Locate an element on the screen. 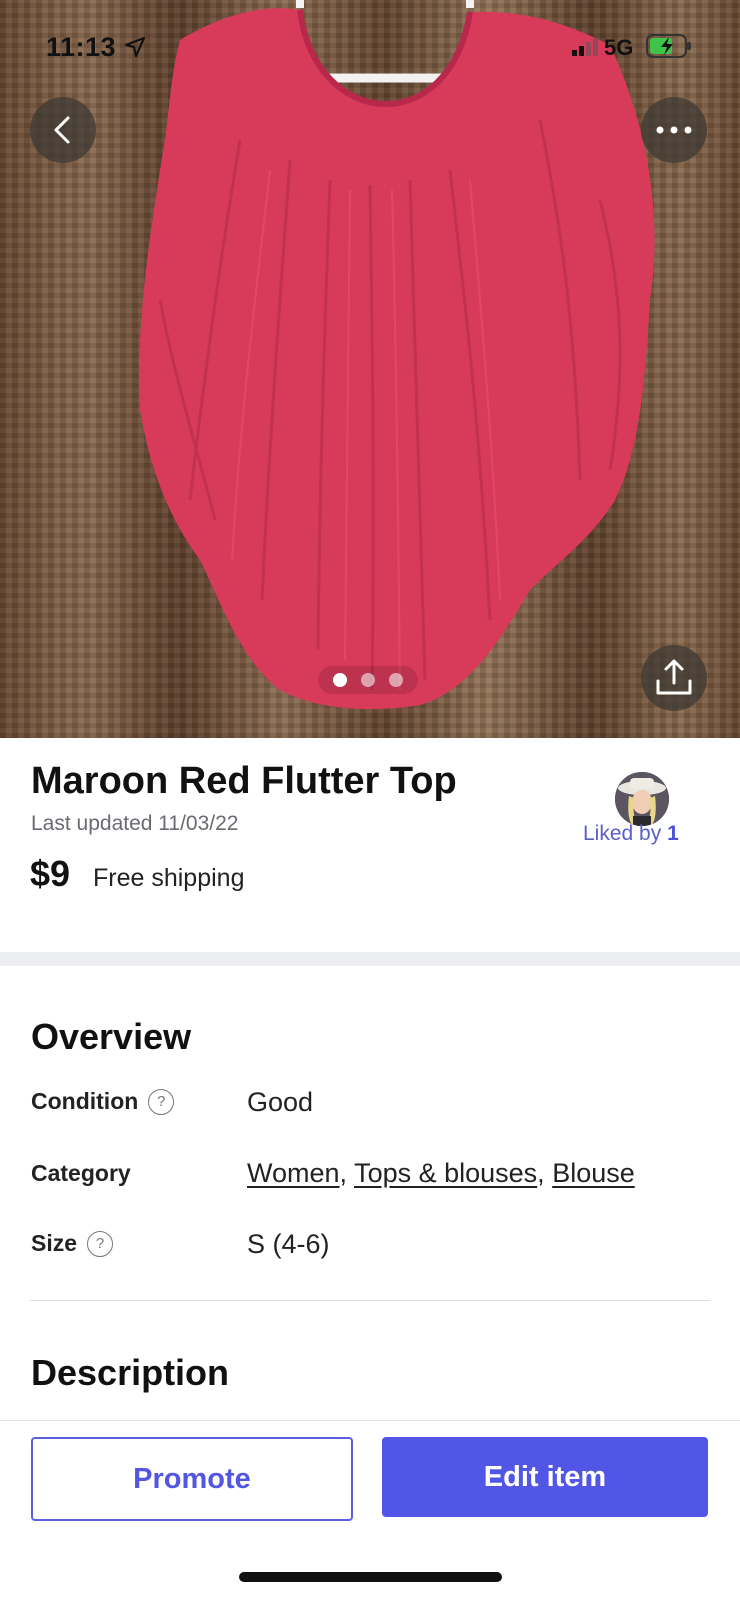 This screenshot has height=1601, width=740. image-pagination is located at coordinates (368, 680).